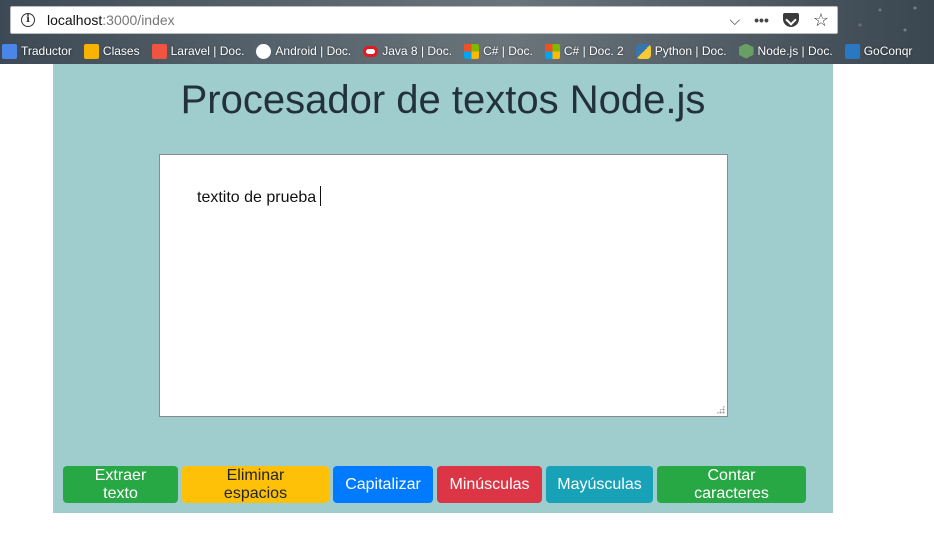 This screenshot has height=544, width=934. What do you see at coordinates (720, 409) in the screenshot?
I see `resize-grip-icon` at bounding box center [720, 409].